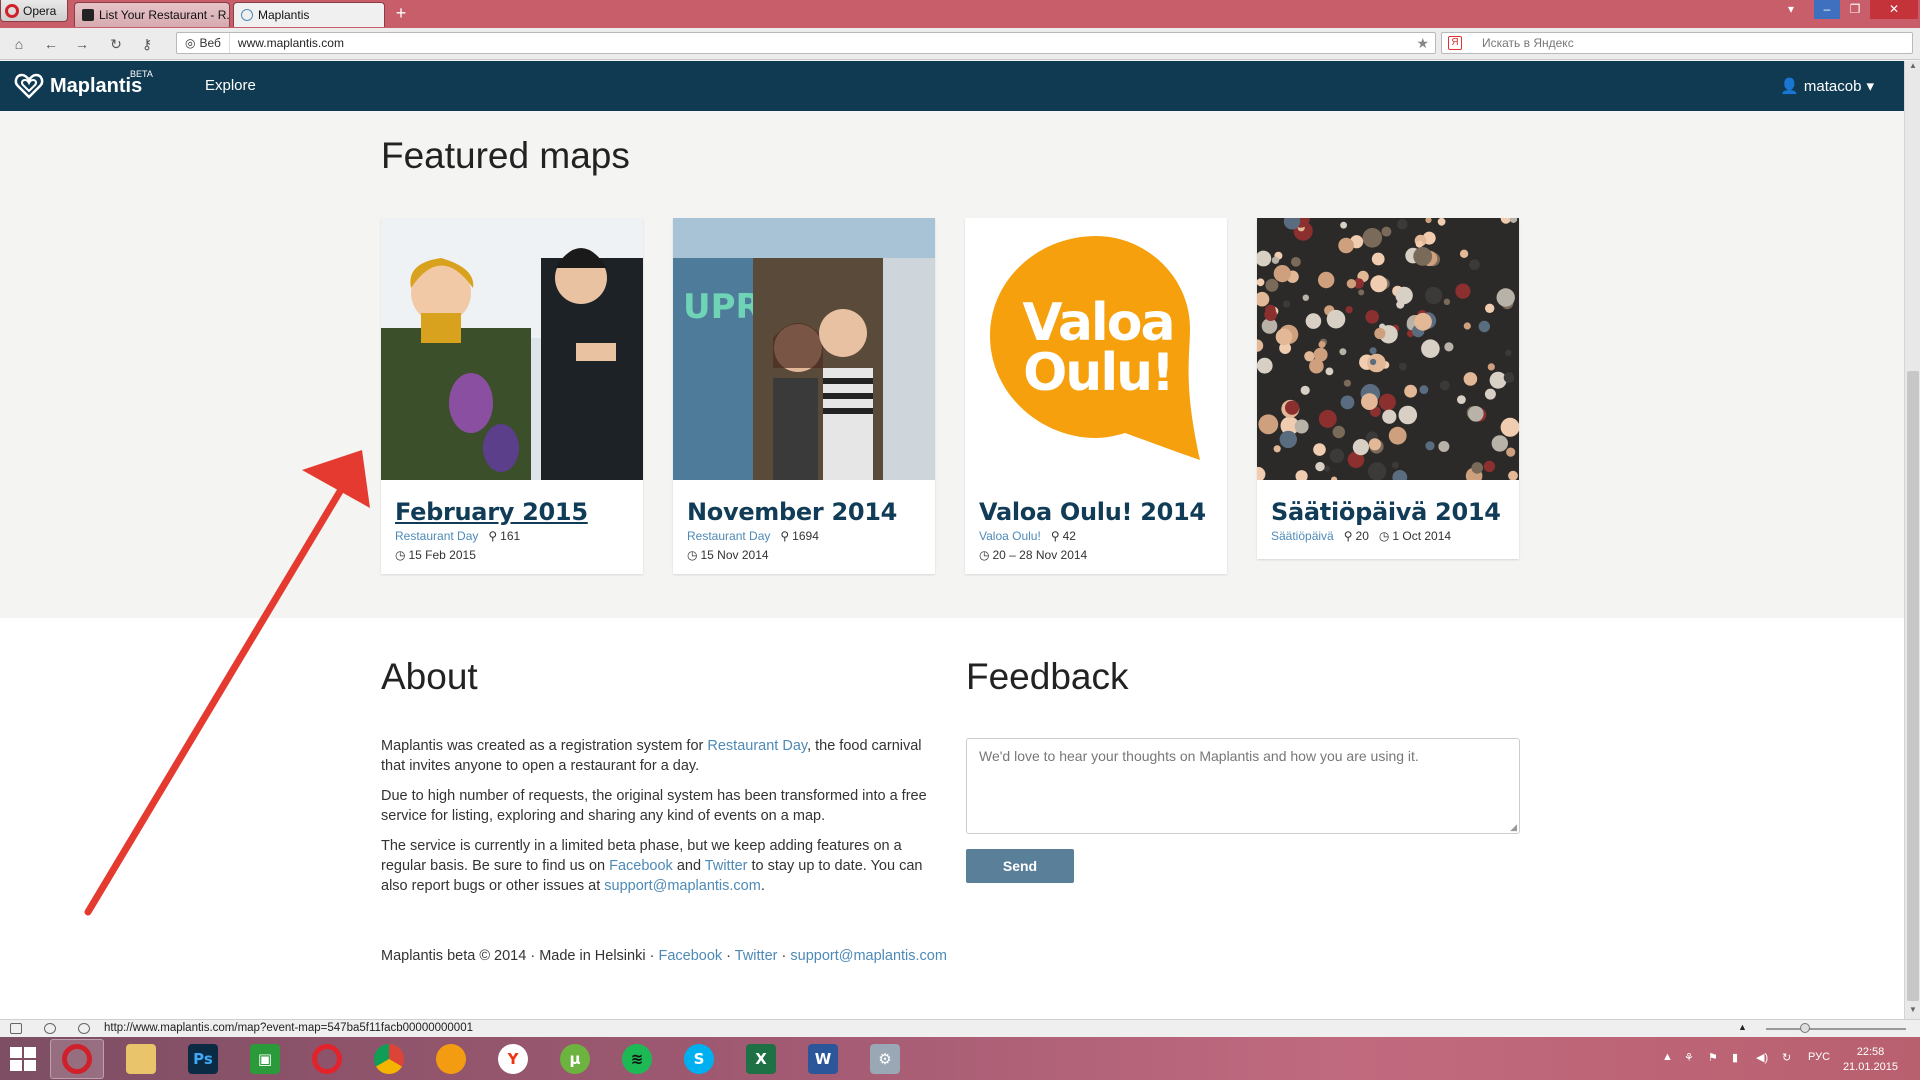  I want to click on card-image-window: UPR, so click(804, 349).